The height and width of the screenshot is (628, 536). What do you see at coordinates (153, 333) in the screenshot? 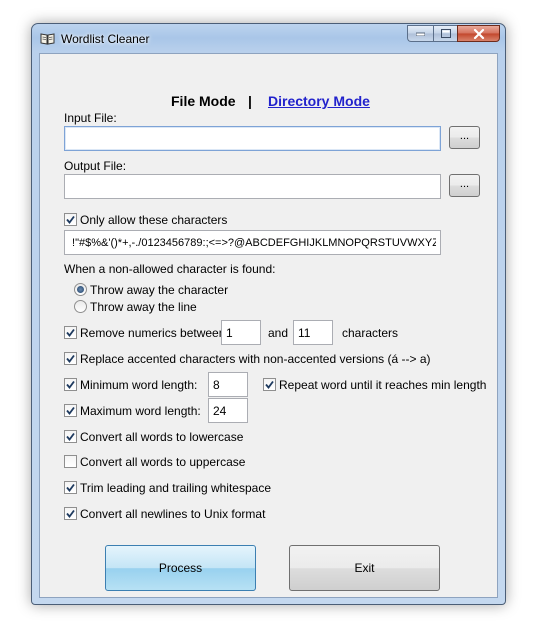
I see `remove-numerics-label: Remove numerics between` at bounding box center [153, 333].